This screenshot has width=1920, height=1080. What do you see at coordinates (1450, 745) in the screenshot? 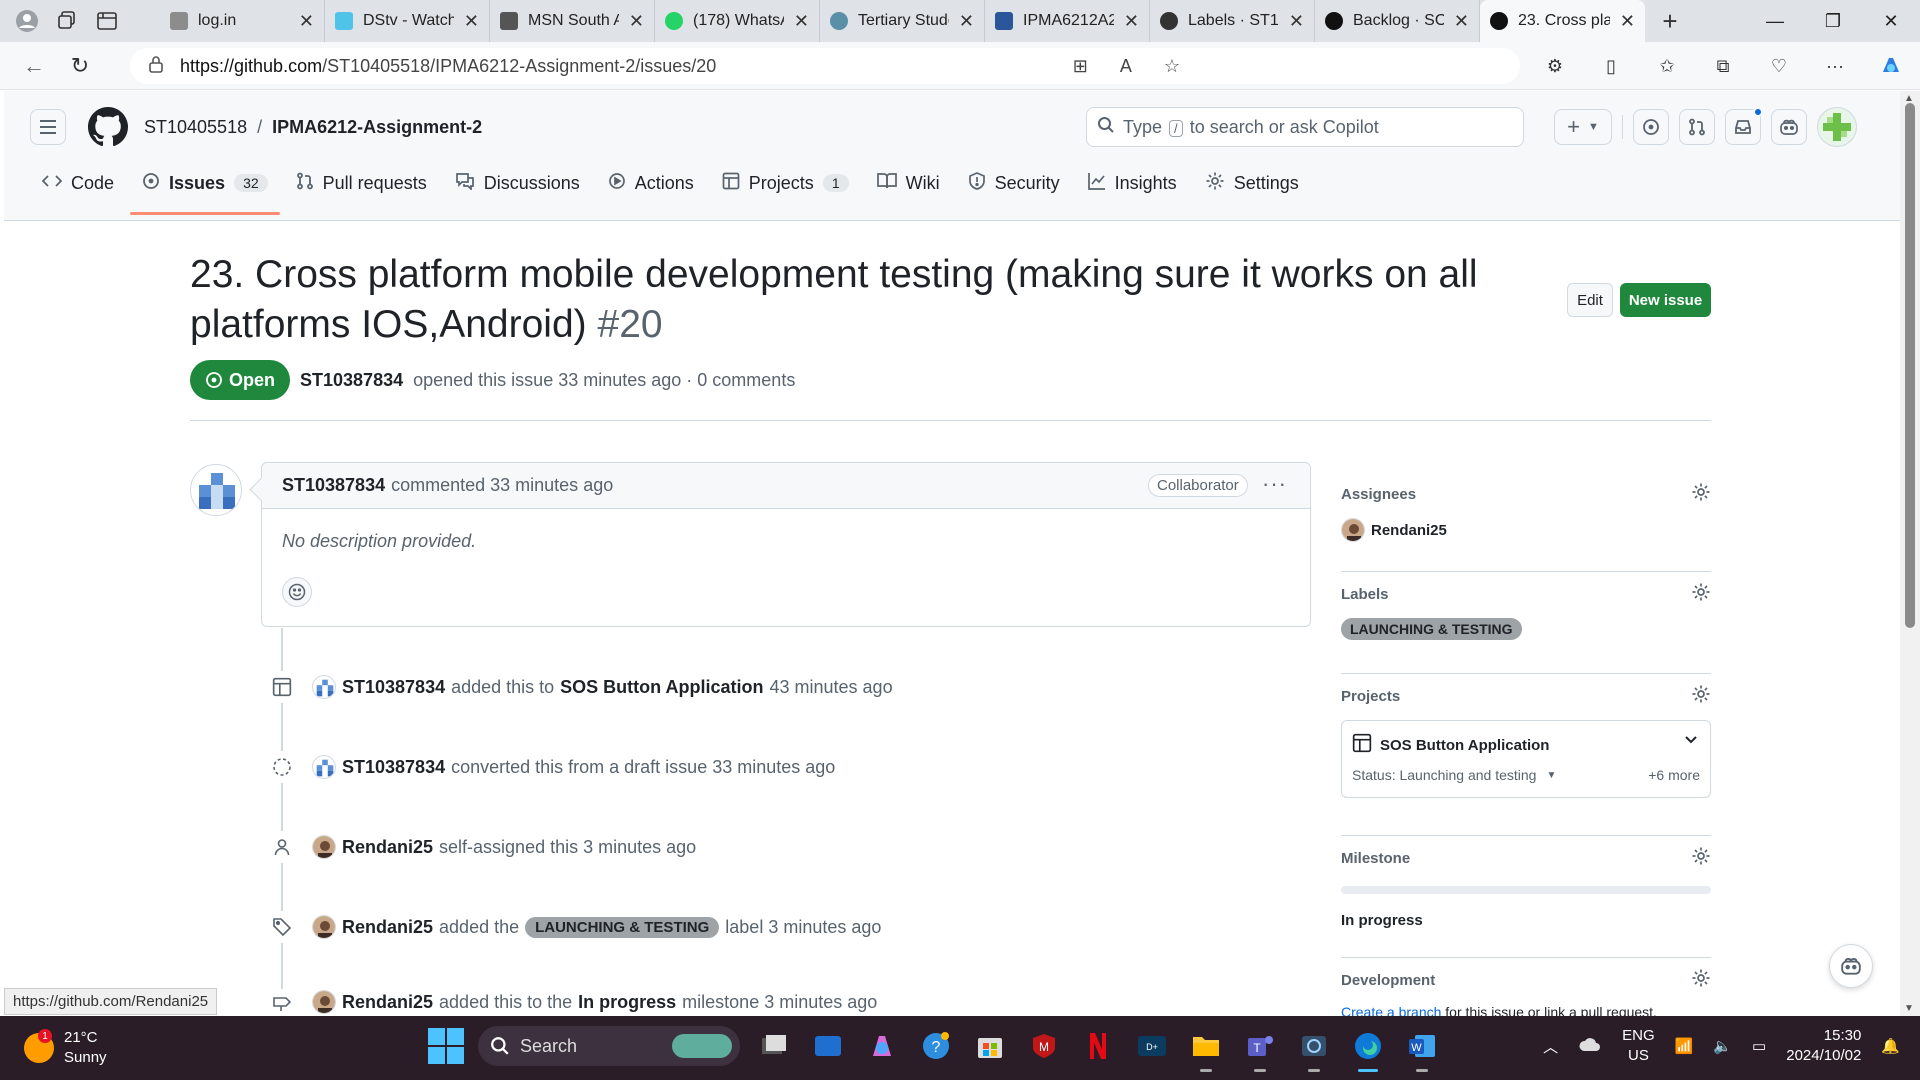
I see `project-title-row: SOS Button Application` at bounding box center [1450, 745].